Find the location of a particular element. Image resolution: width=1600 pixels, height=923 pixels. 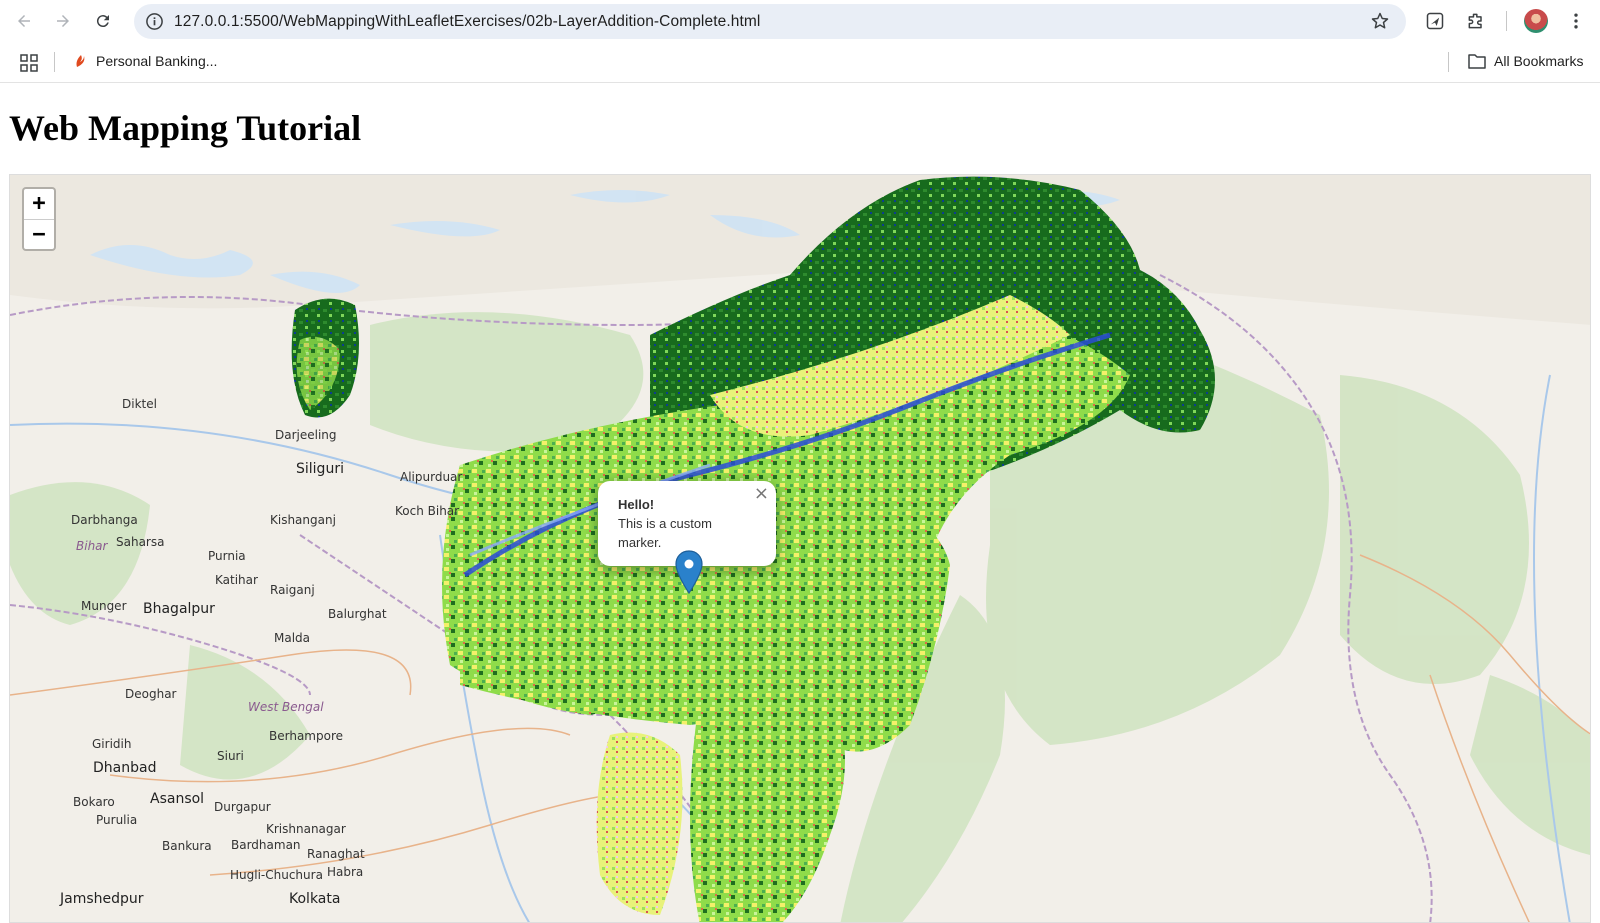

zoom-out-button: − is located at coordinates (39, 234).